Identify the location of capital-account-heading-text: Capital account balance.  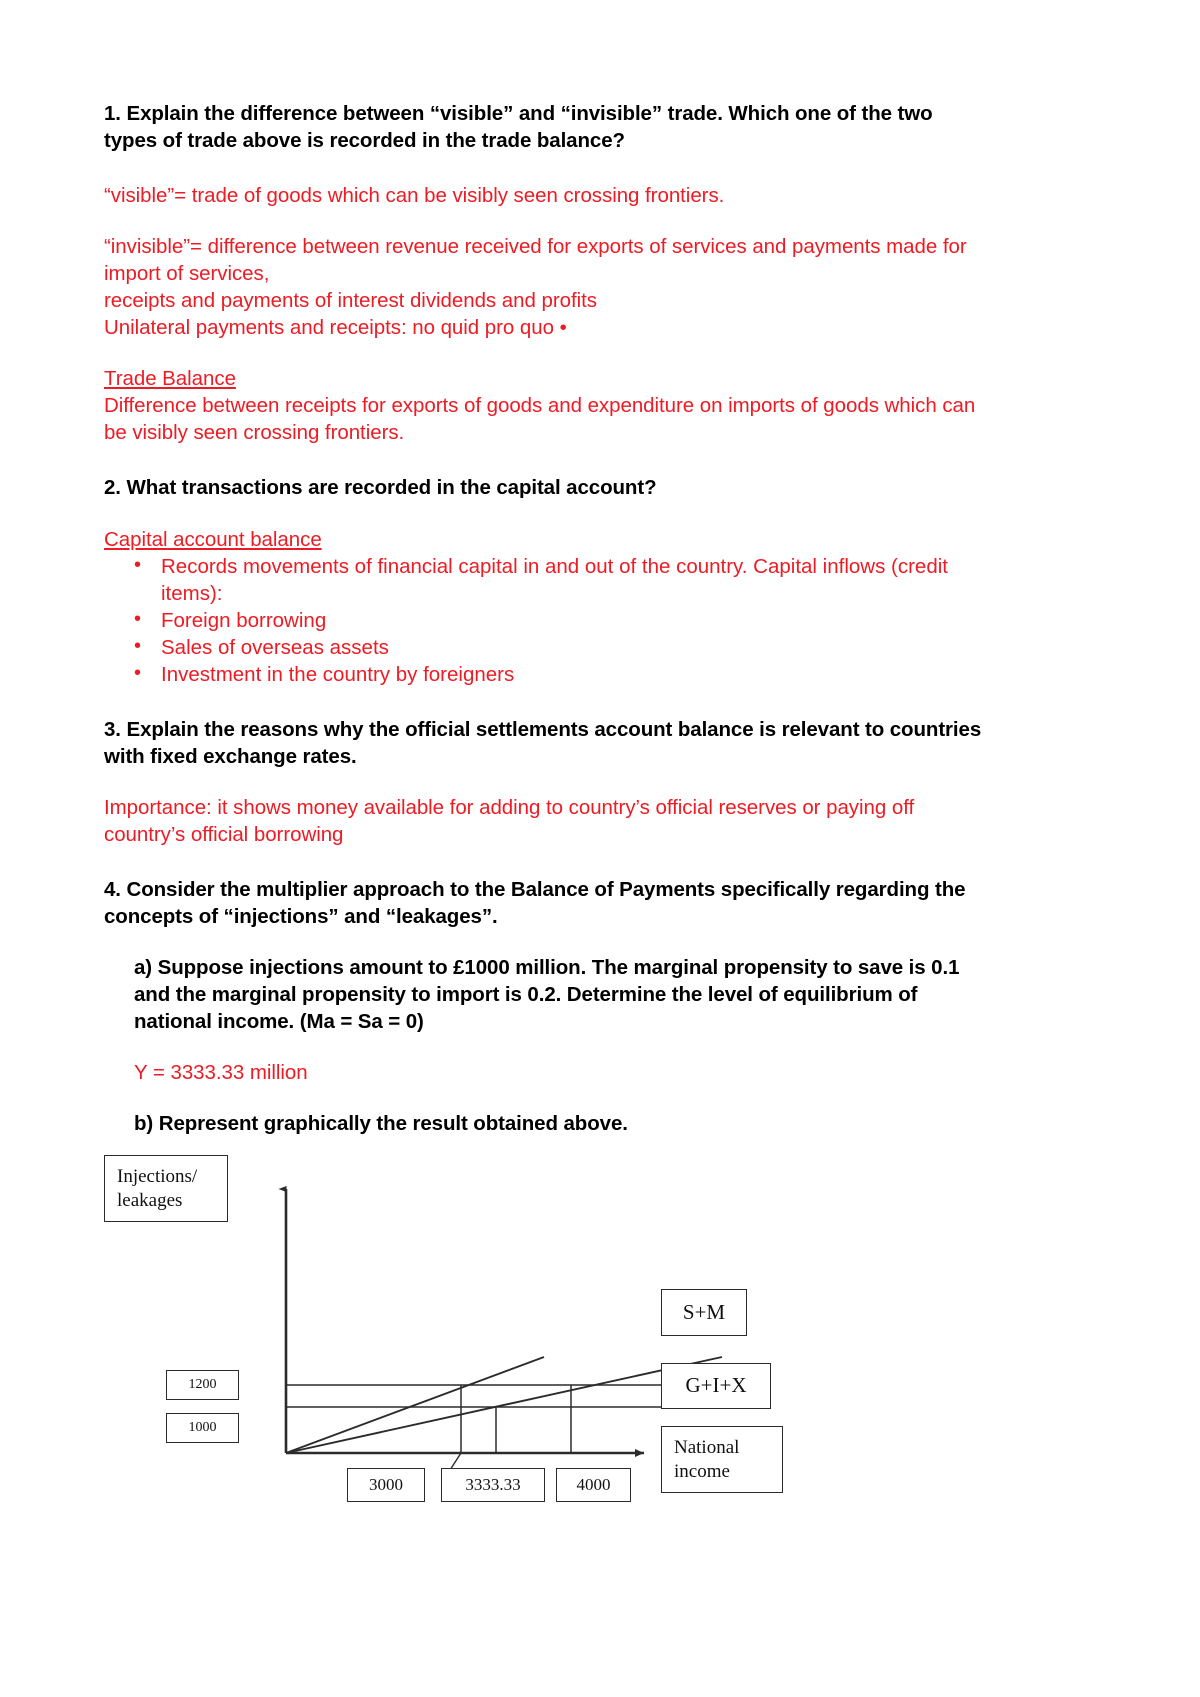
(213, 539).